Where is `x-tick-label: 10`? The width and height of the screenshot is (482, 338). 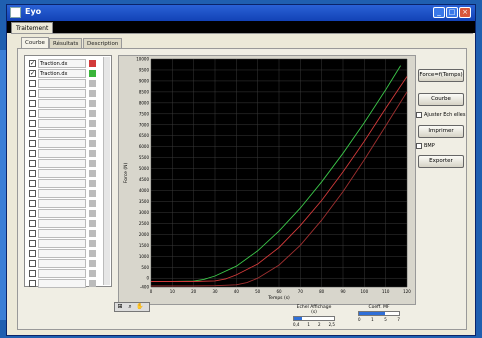
x-tick-label: 10 is located at coordinates (173, 291).